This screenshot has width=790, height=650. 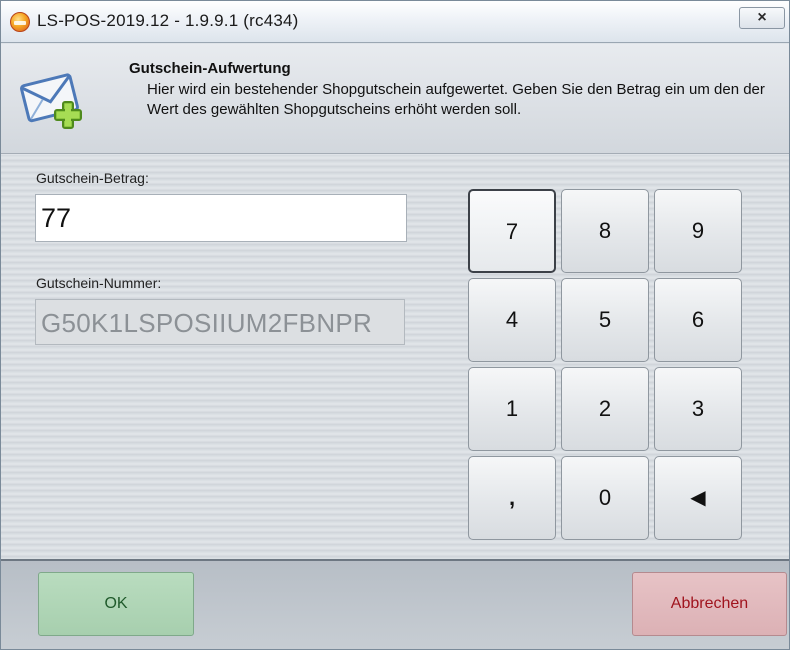 What do you see at coordinates (605, 409) in the screenshot?
I see `keypad-key-2: 2` at bounding box center [605, 409].